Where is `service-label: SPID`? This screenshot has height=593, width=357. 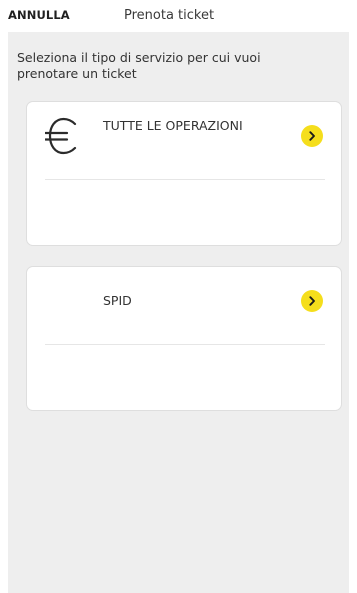 service-label: SPID is located at coordinates (117, 300).